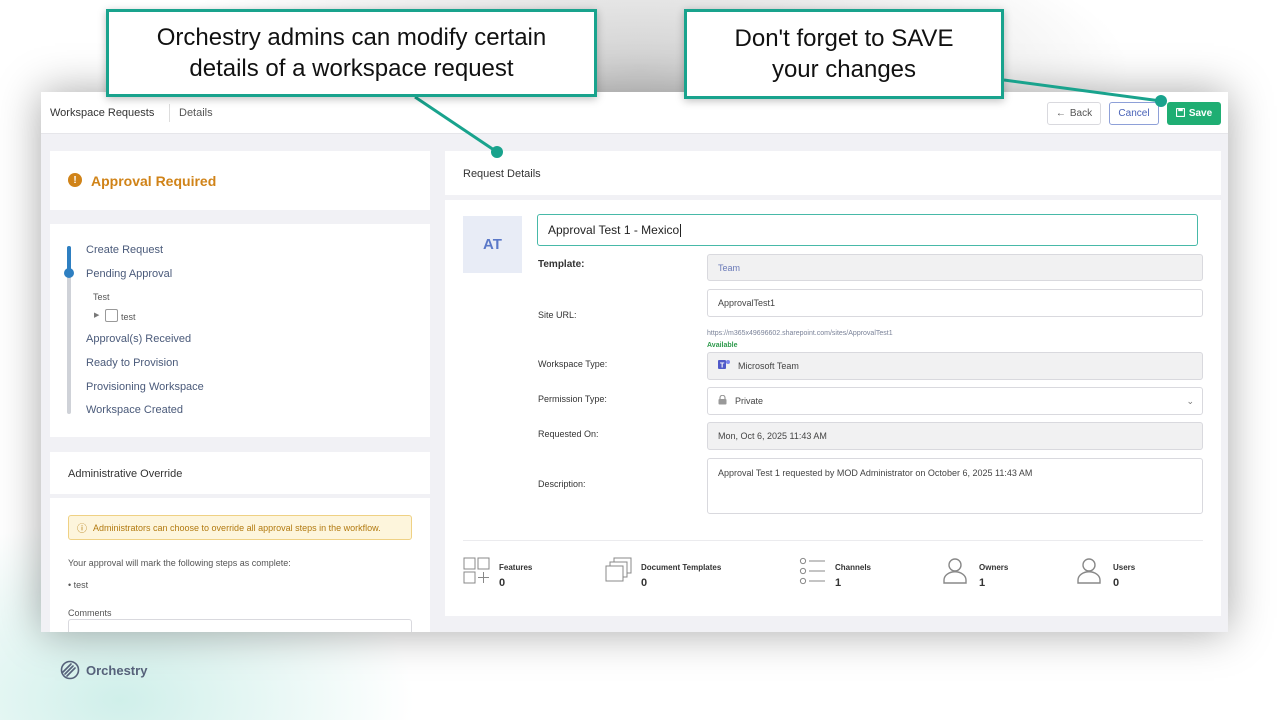 This screenshot has width=1280, height=720. I want to click on info-circle-icon: ⓘ, so click(82, 529).